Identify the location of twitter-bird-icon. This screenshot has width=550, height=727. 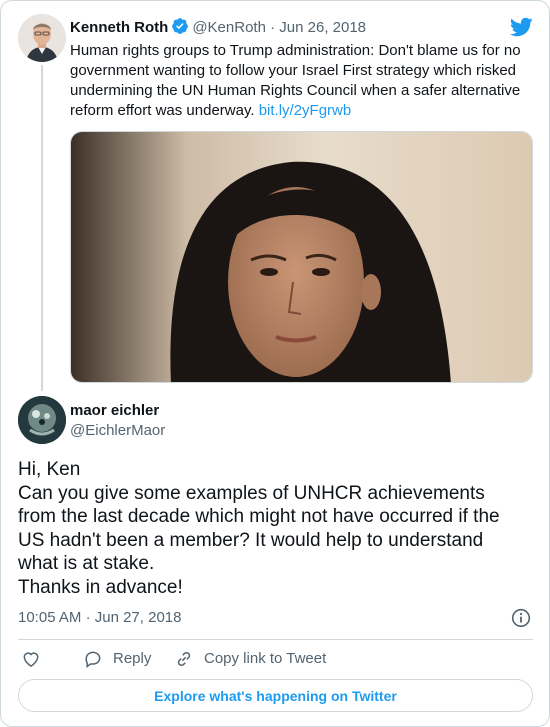
(521, 29).